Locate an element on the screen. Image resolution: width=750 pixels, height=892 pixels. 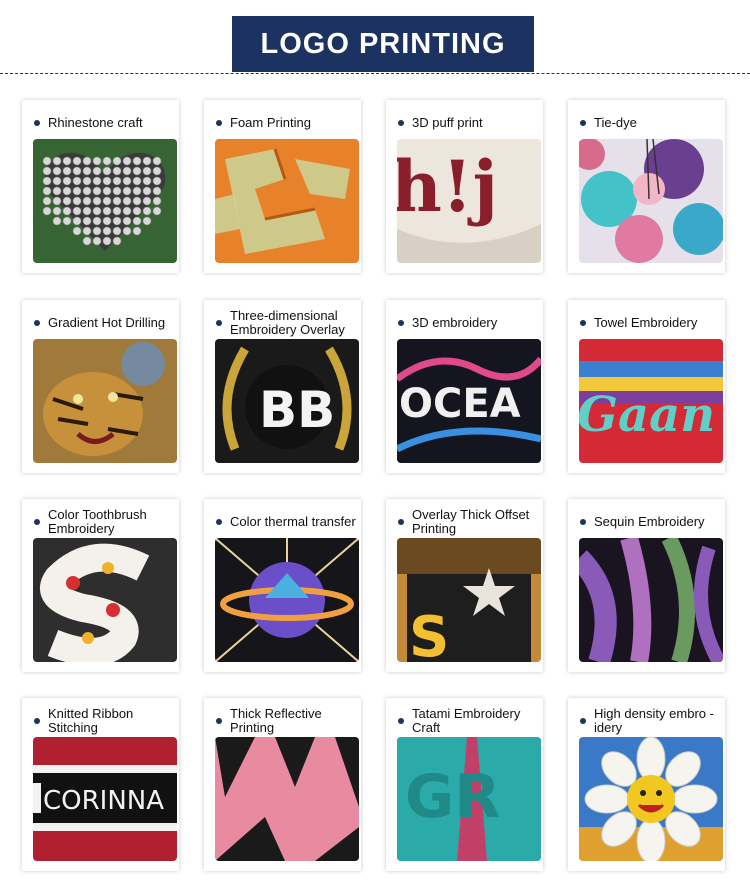
foam-print-image is located at coordinates (287, 201).